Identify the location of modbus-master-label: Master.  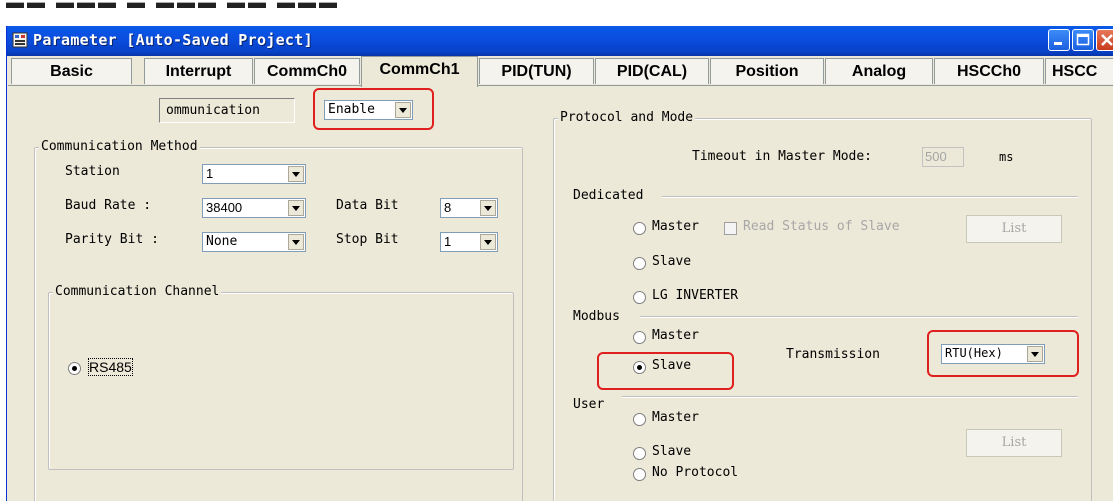
(675, 335).